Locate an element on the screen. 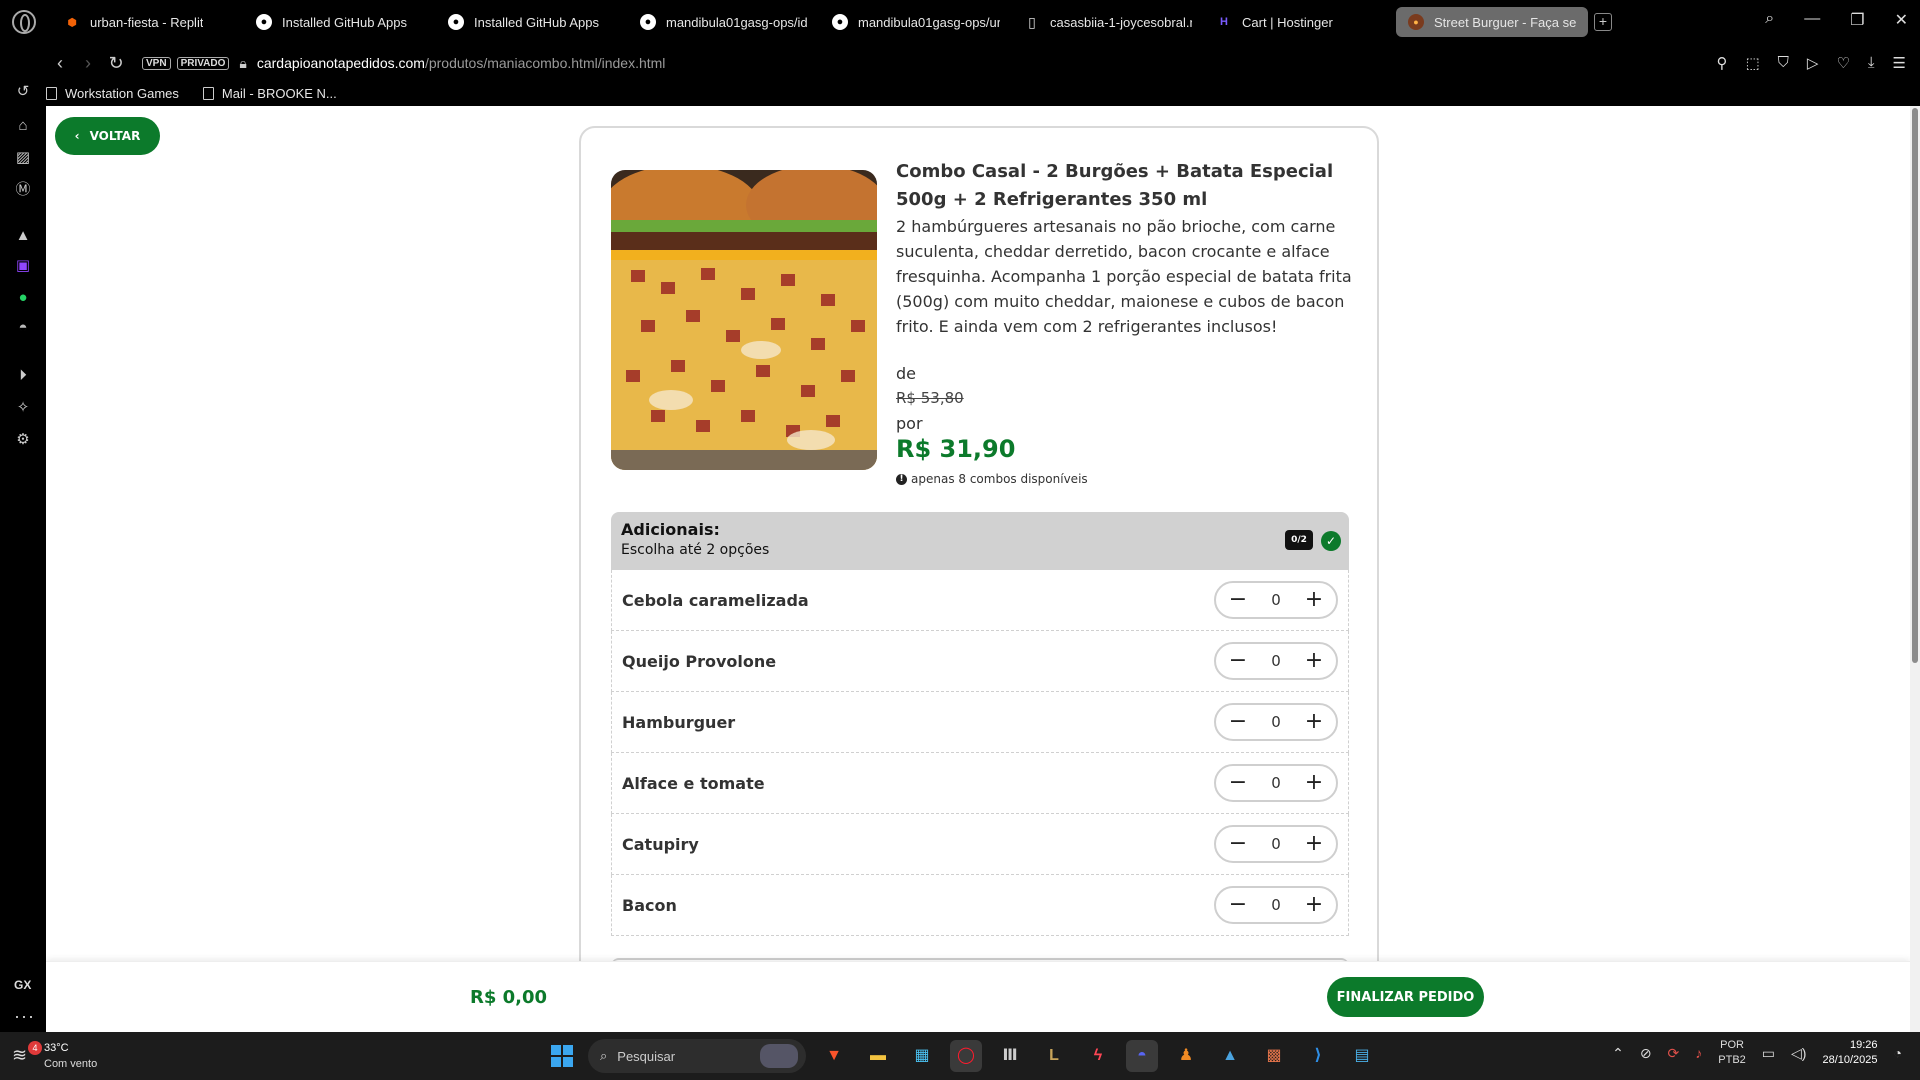 The height and width of the screenshot is (1080, 1920). close-icon: ✕ is located at coordinates (1901, 20).